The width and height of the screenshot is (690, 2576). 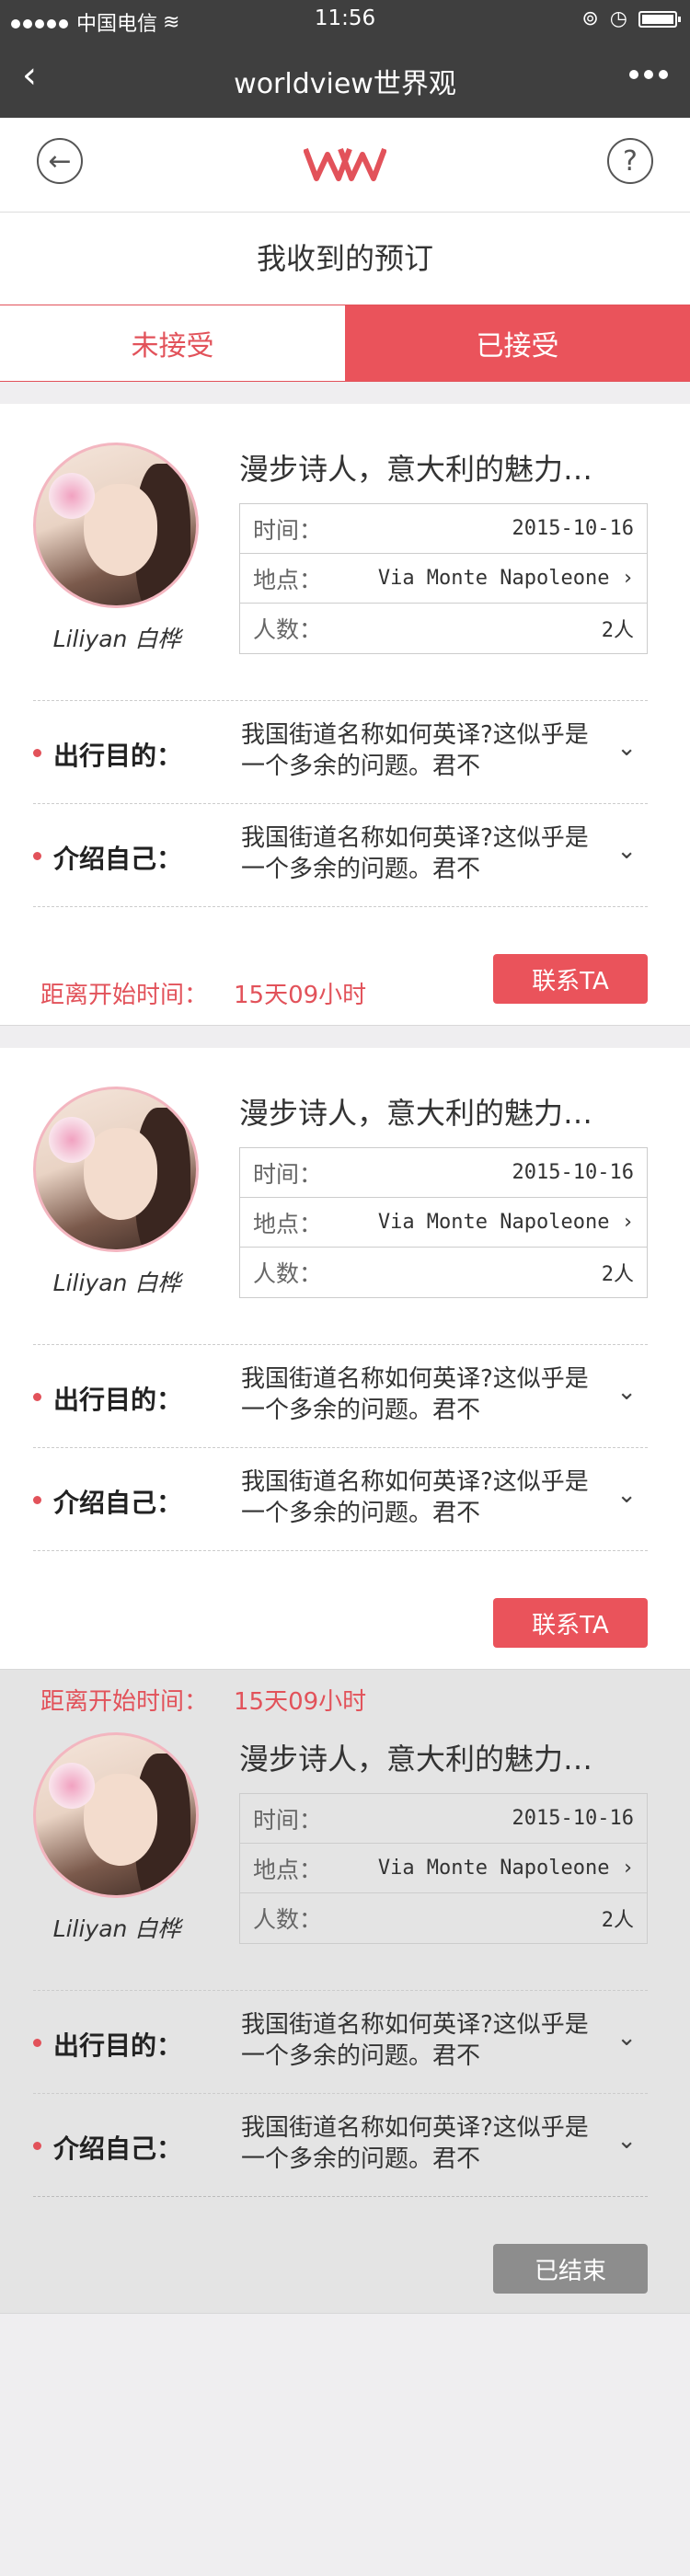 What do you see at coordinates (345, 19) in the screenshot?
I see `status-bar: 中国电信 ≋ 11:56 ⊚ ◷` at bounding box center [345, 19].